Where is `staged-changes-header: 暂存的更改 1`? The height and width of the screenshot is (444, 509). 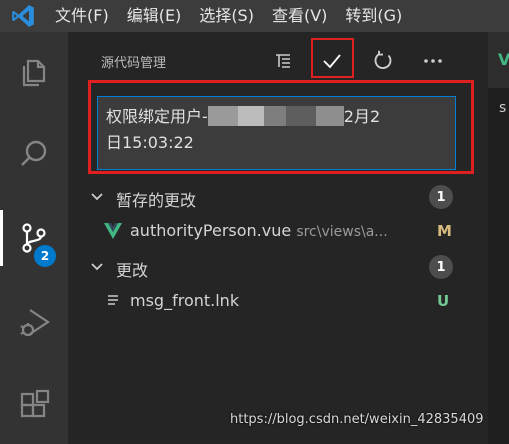
staged-changes-header: 暂存的更改 1 is located at coordinates (278, 197).